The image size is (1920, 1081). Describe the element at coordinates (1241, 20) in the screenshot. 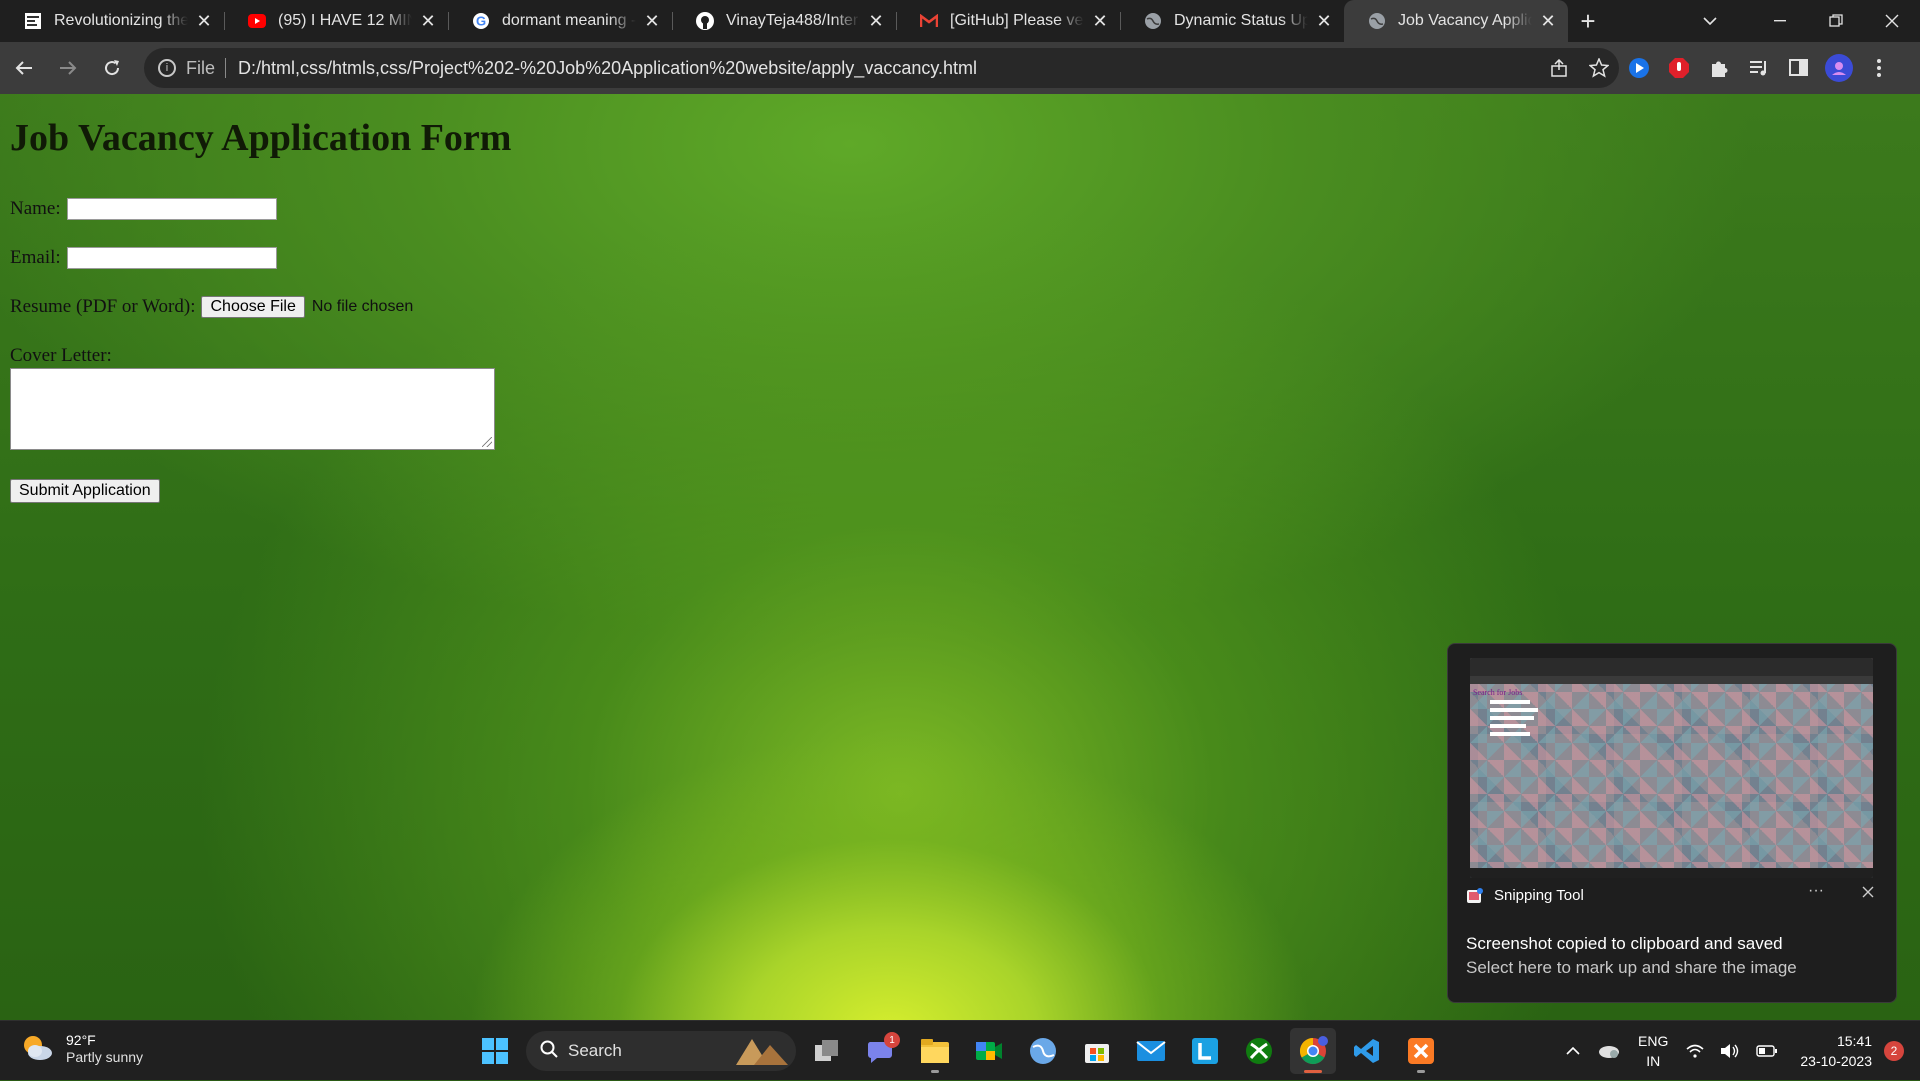

I see `tab-title: Dynamic Status Update` at that location.